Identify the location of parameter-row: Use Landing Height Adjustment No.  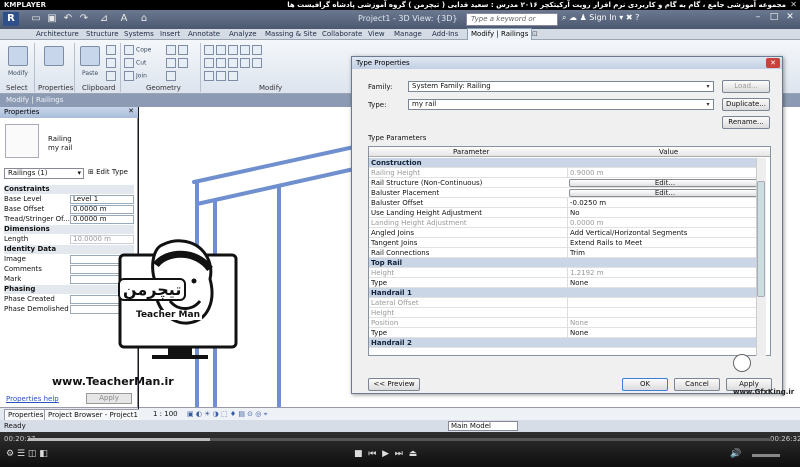
(566, 213).